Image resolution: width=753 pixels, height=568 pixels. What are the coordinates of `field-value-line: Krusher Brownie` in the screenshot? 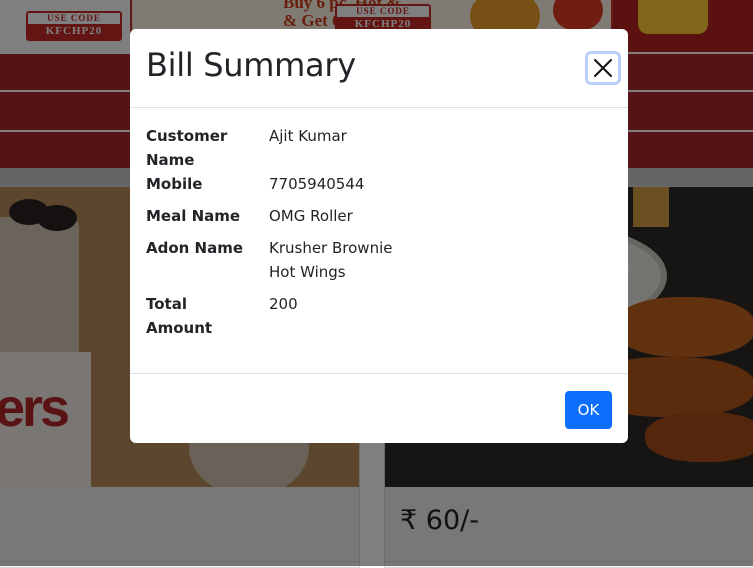 It's located at (331, 248).